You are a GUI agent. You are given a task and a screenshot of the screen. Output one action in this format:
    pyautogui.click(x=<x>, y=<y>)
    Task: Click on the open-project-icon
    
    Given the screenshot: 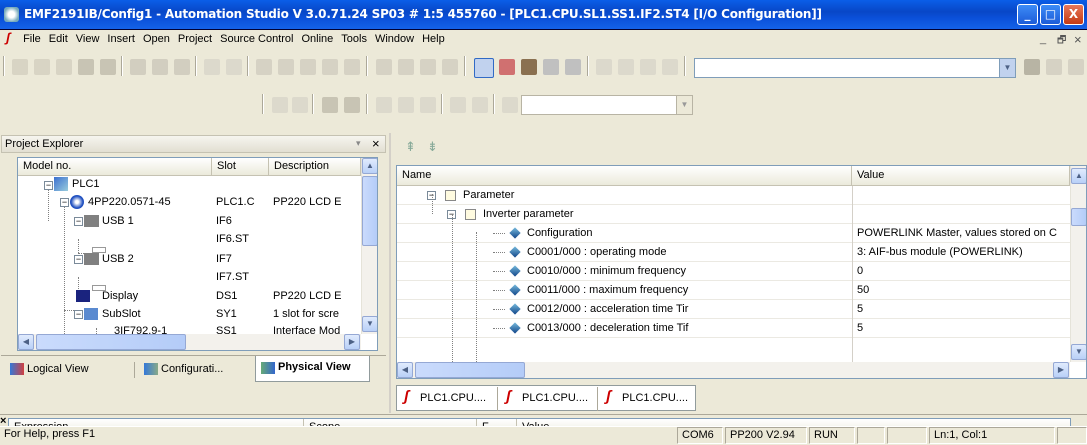 What is the action you would take?
    pyautogui.click(x=42, y=67)
    